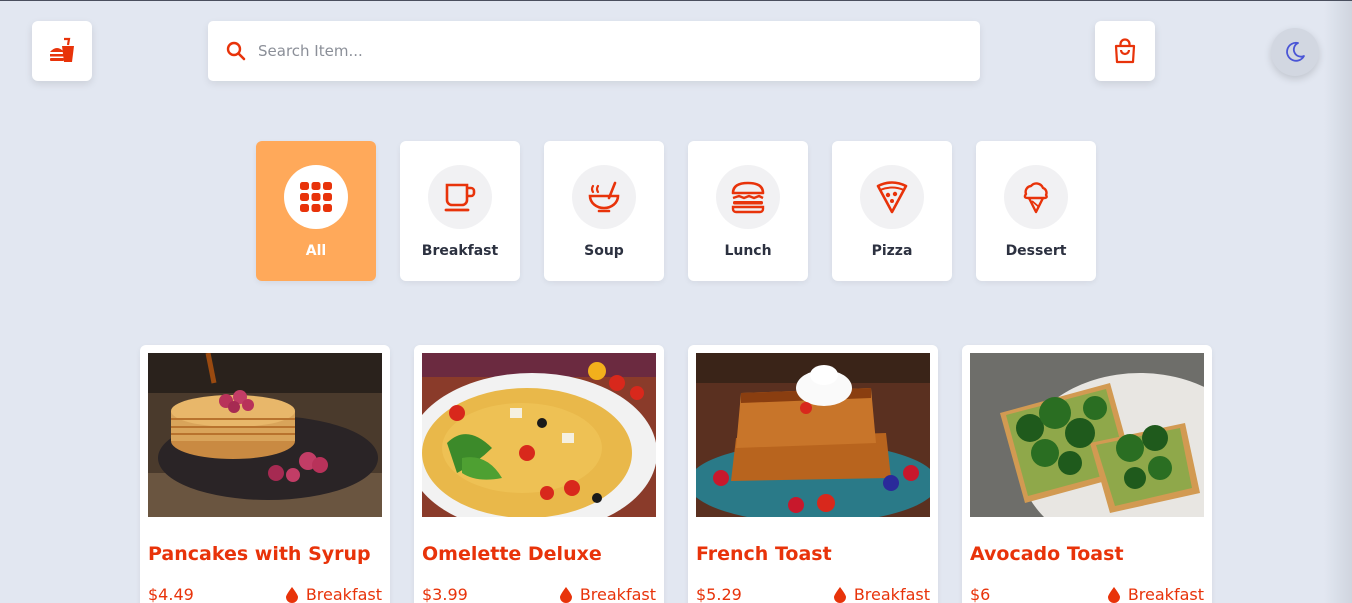 The height and width of the screenshot is (603, 1352). What do you see at coordinates (980, 594) in the screenshot?
I see `food-price: $6` at bounding box center [980, 594].